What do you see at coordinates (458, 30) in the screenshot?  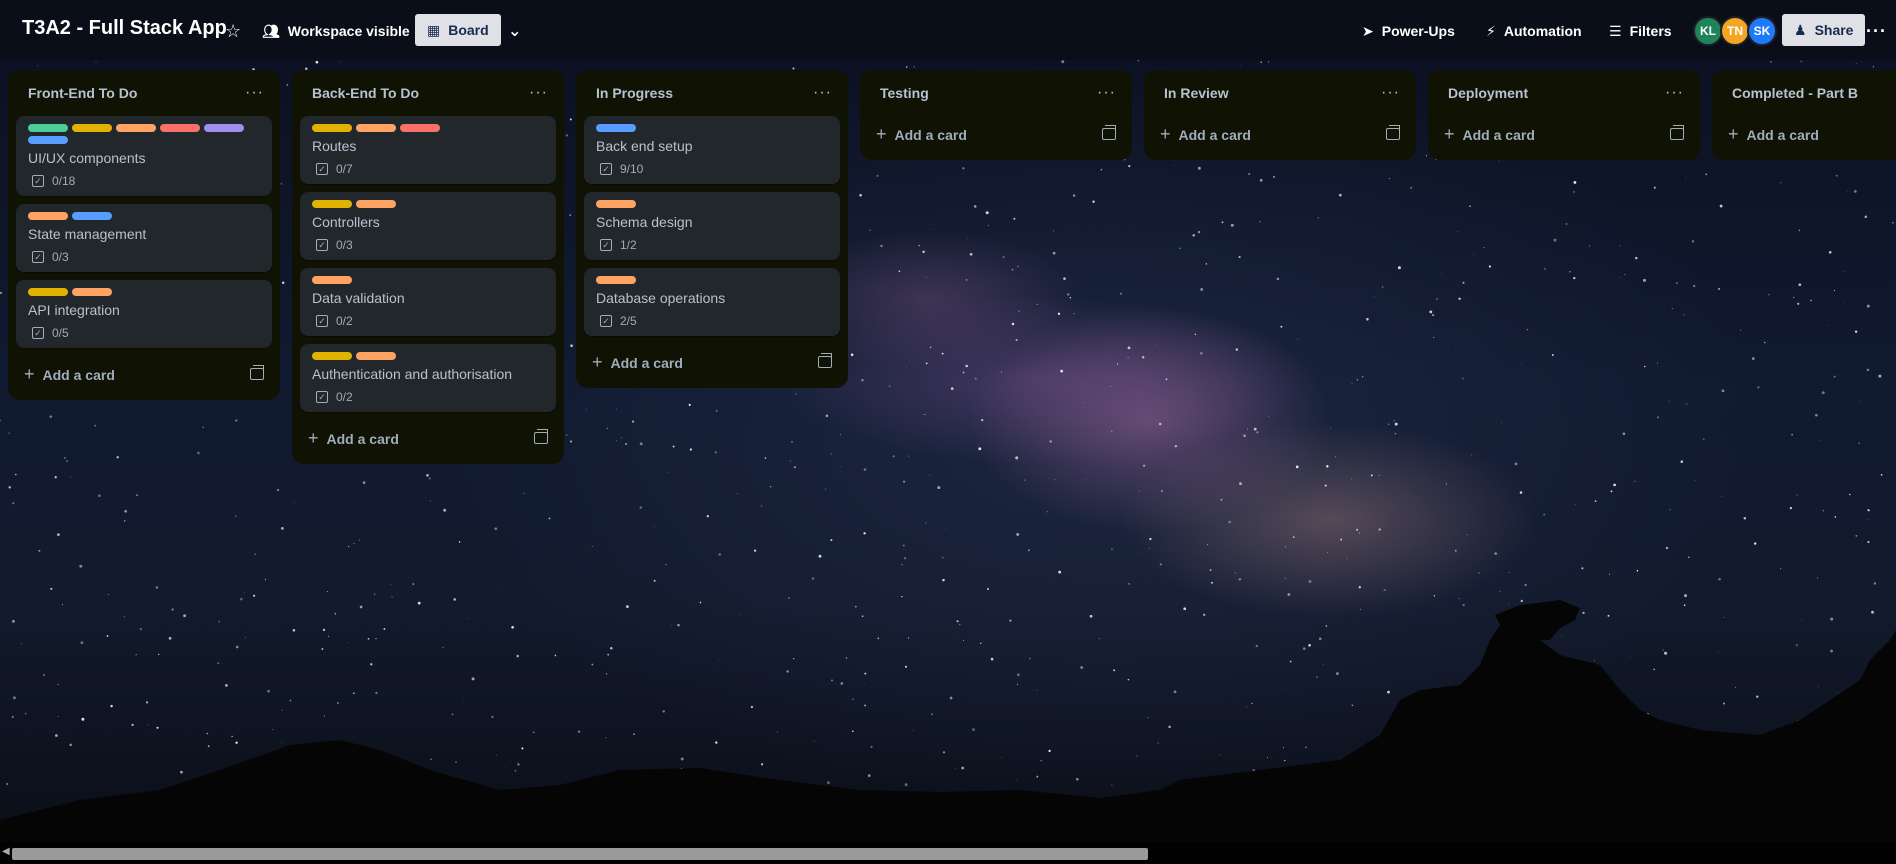 I see `board-view-button: ▦ Board` at bounding box center [458, 30].